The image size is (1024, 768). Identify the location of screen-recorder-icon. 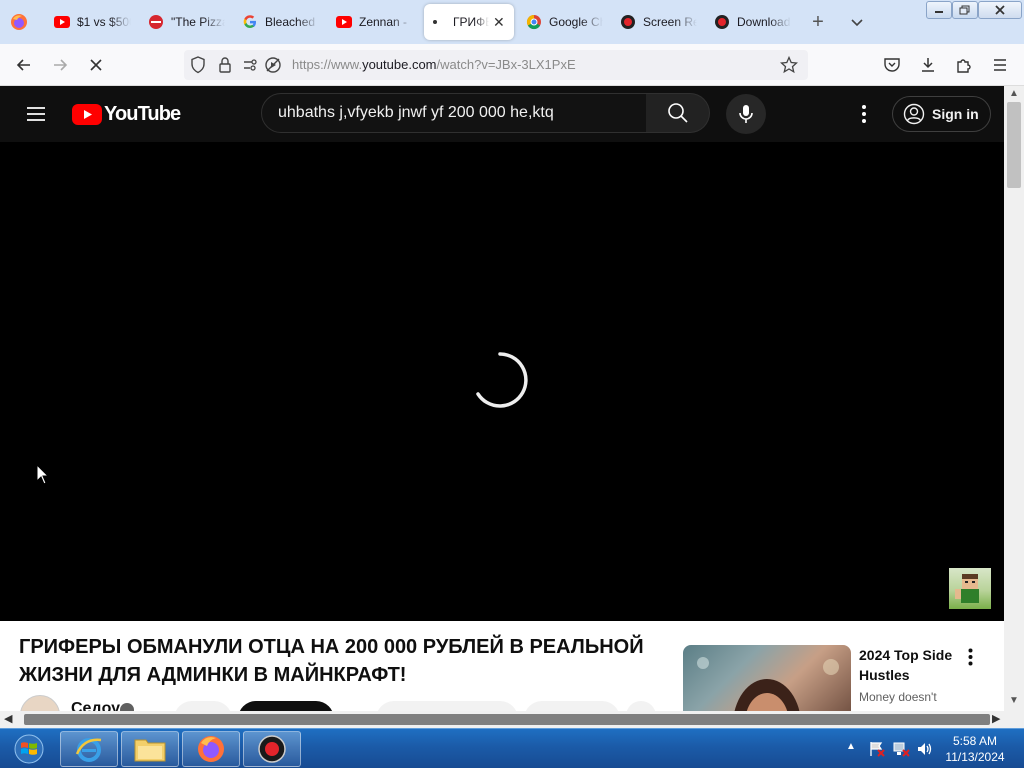
(272, 749).